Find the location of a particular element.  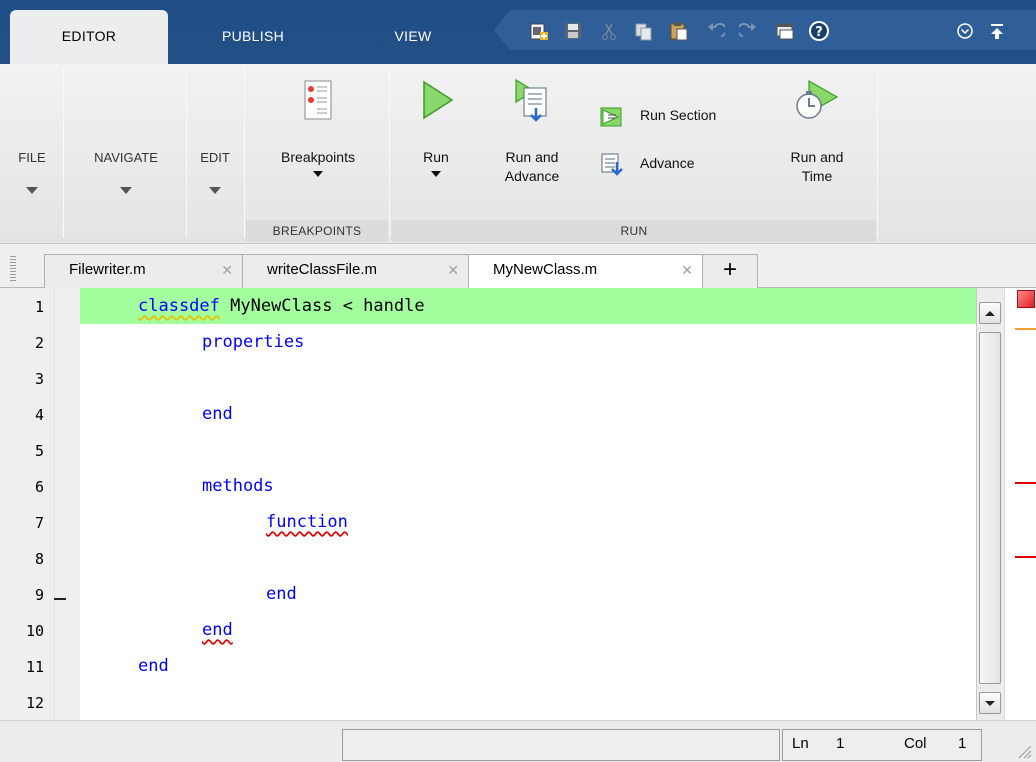

navigate-label: NAVIGATE is located at coordinates (126, 157).